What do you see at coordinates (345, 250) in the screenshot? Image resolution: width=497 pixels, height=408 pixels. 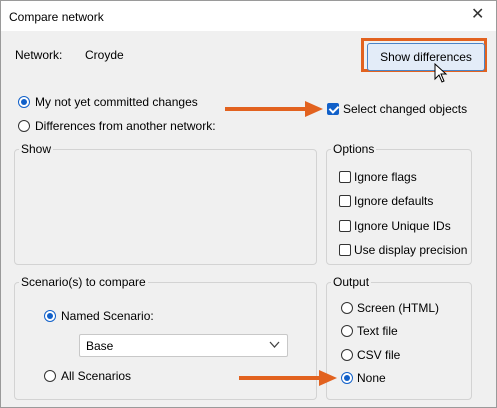 I see `use-display-precision-checkbox` at bounding box center [345, 250].